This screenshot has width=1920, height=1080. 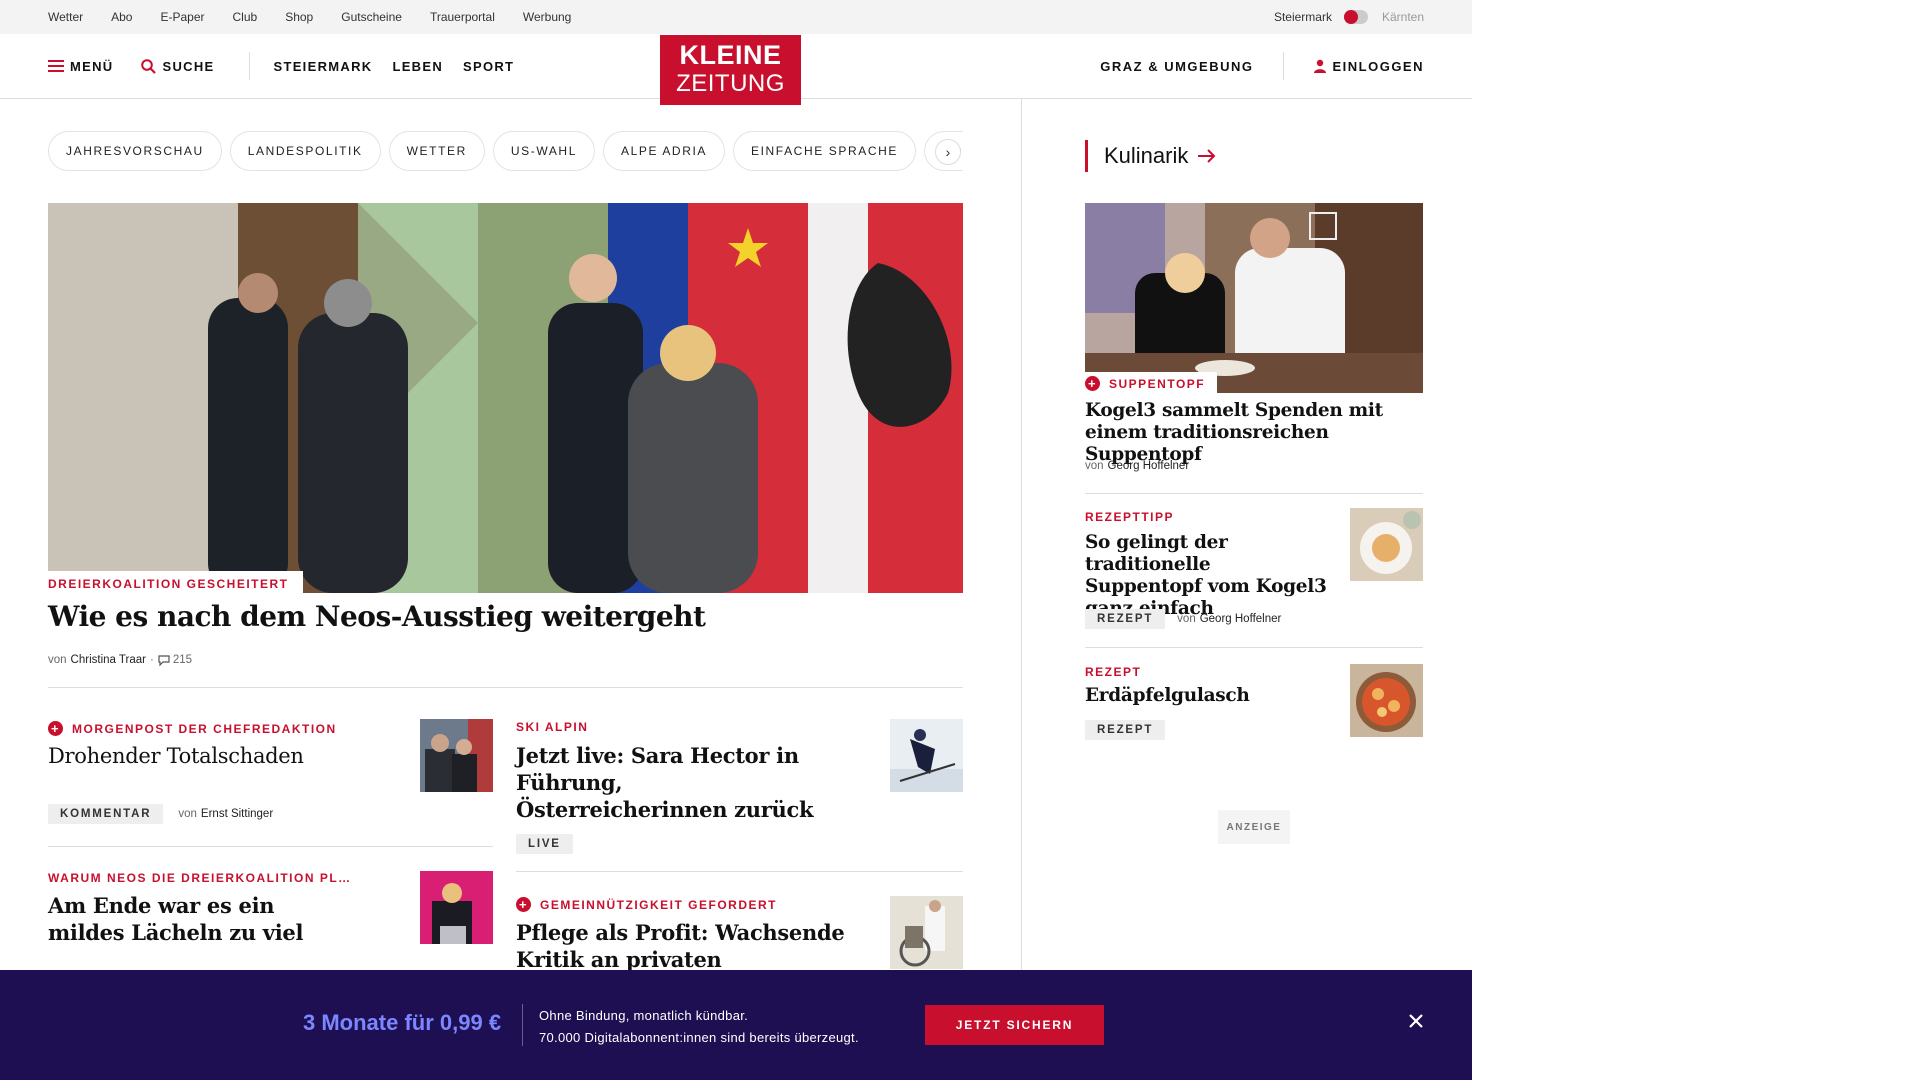 I want to click on nav-graz-umgebung: GRAZ & UMGEBUNG, so click(x=1176, y=66).